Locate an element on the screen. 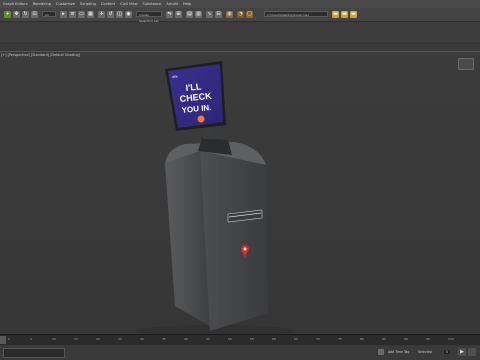 The width and height of the screenshot is (480, 360). menu-substance: Substance is located at coordinates (152, 4).